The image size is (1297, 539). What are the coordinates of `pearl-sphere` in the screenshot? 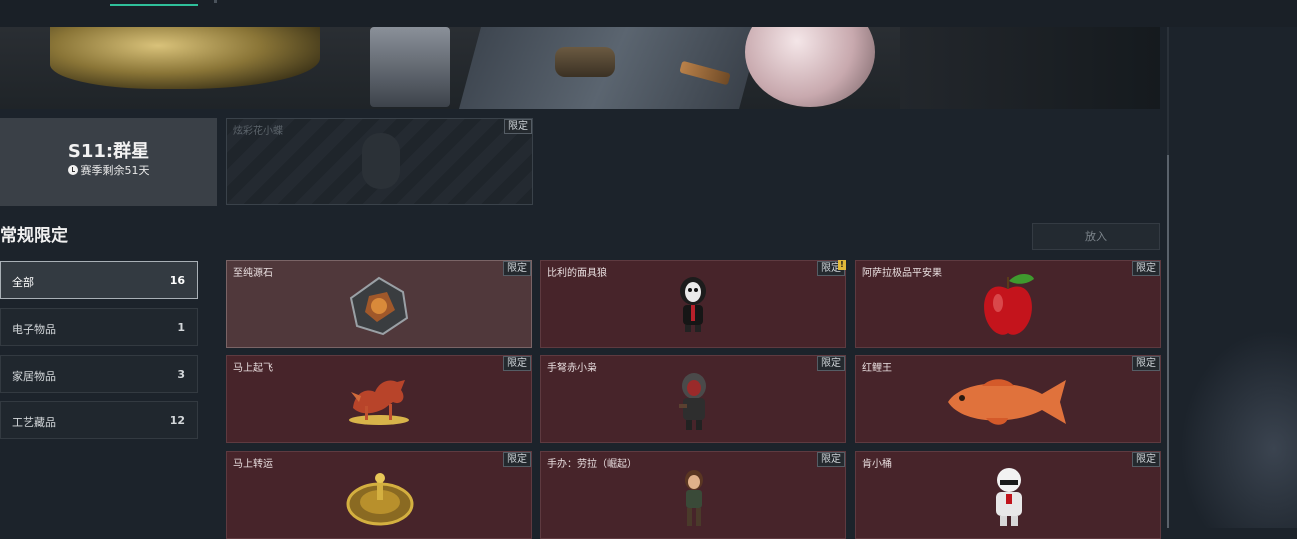 It's located at (810, 67).